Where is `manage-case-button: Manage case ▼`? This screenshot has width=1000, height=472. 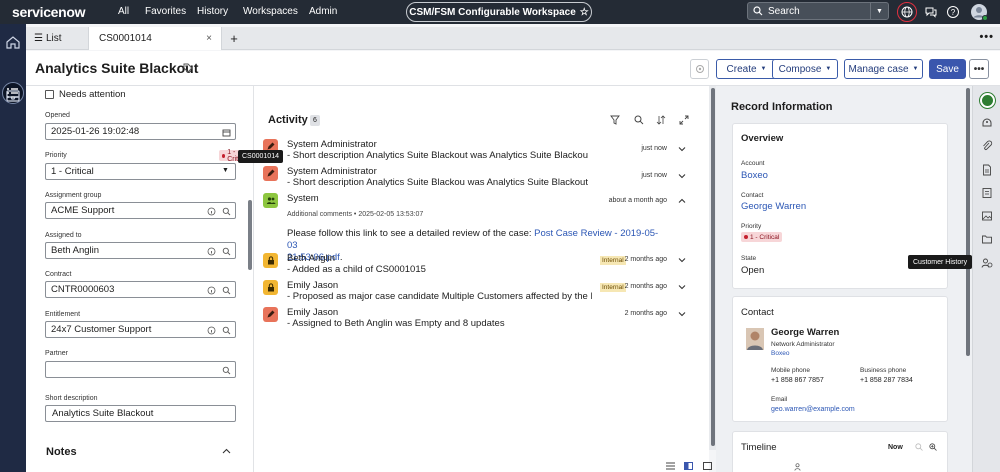 manage-case-button: Manage case ▼ is located at coordinates (883, 69).